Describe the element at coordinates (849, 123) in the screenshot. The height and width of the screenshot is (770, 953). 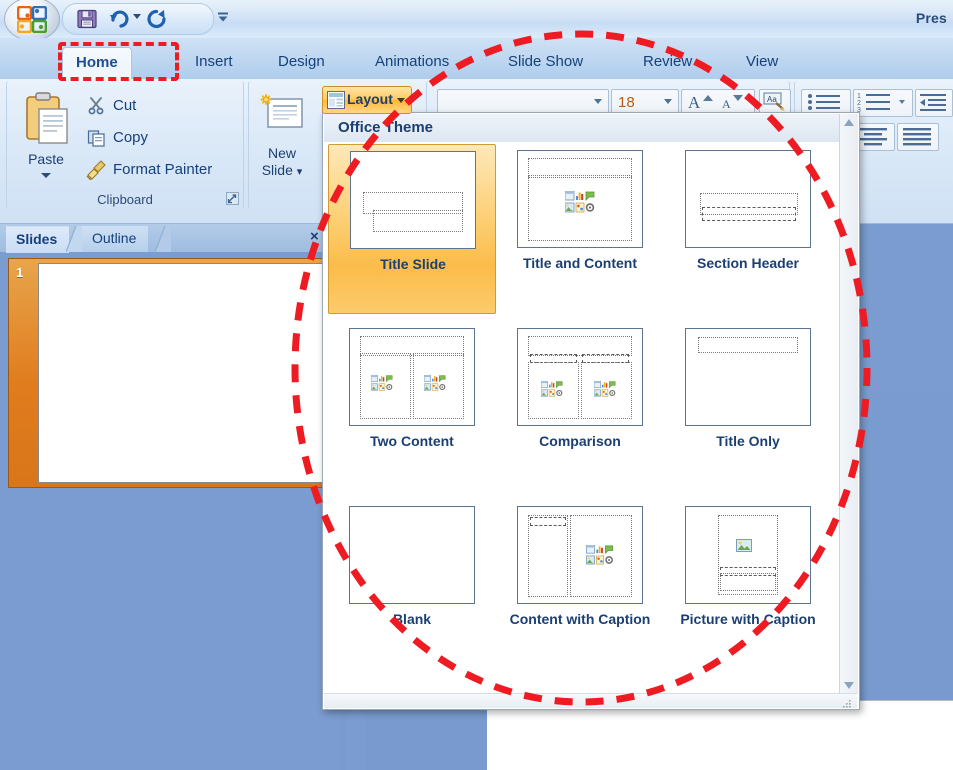
I see `scroll-up-arrow-icon` at that location.